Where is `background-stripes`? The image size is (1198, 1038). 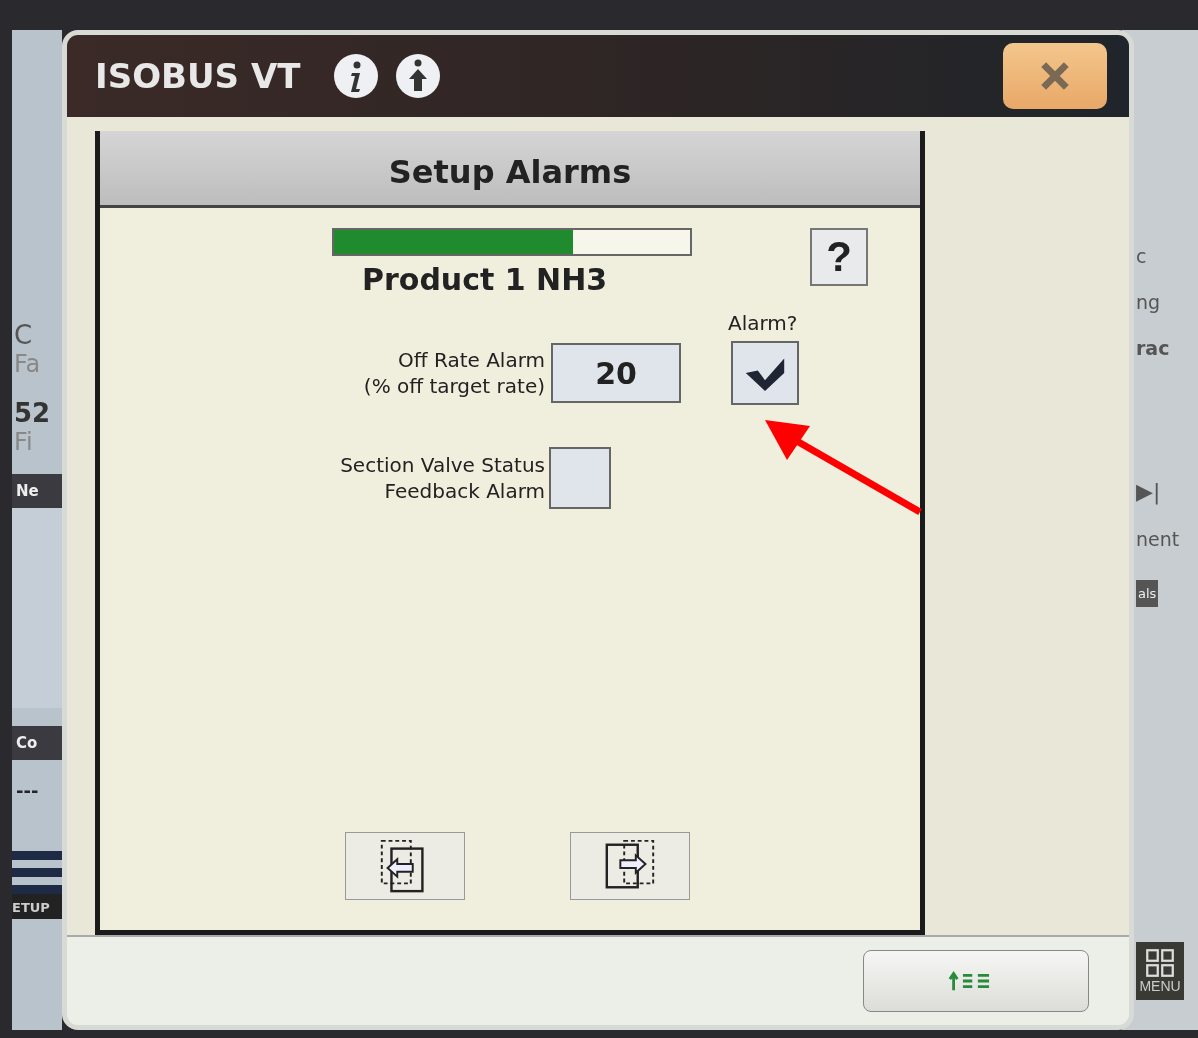
background-stripes is located at coordinates (37, 872).